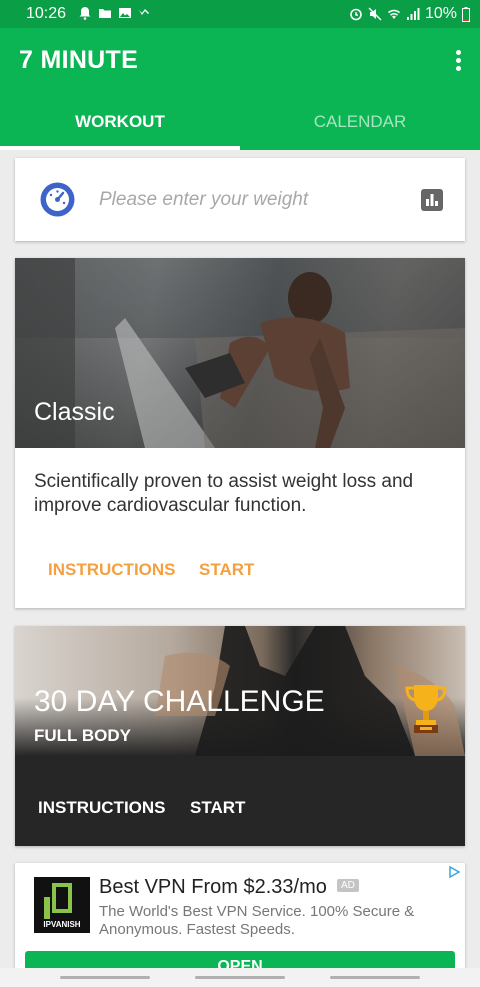  What do you see at coordinates (203, 200) in the screenshot?
I see `weight-input: Please enter your weight` at bounding box center [203, 200].